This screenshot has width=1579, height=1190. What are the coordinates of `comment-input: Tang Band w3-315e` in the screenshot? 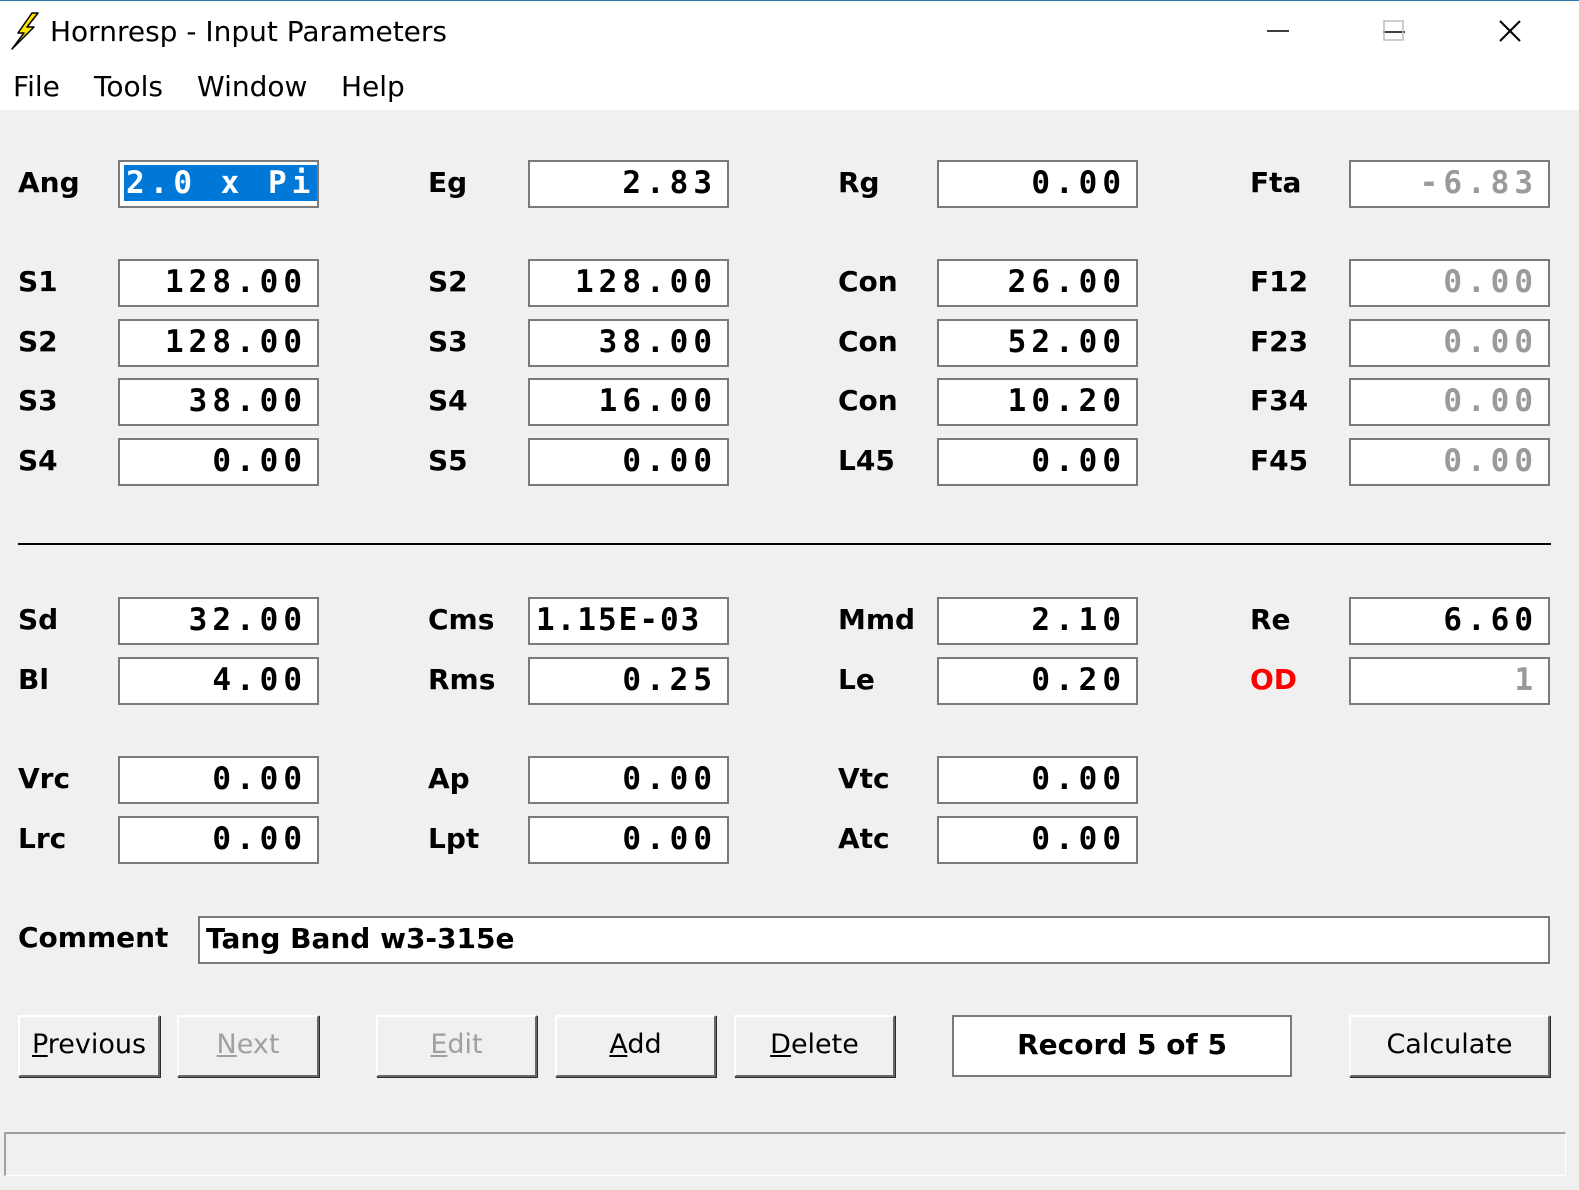 It's located at (874, 940).